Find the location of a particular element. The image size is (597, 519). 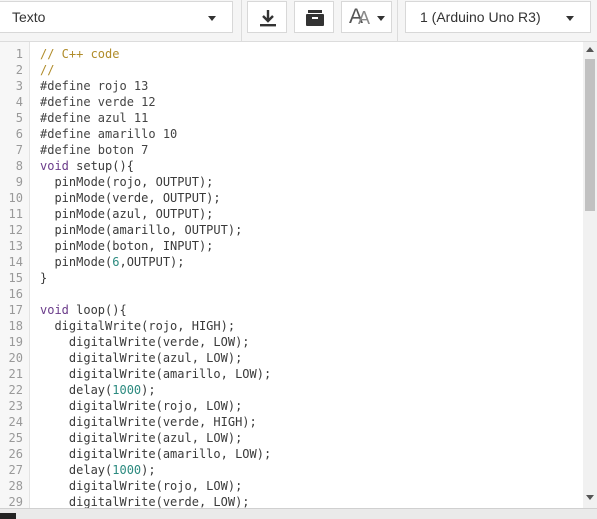

line-number: 5 is located at coordinates (19, 118).